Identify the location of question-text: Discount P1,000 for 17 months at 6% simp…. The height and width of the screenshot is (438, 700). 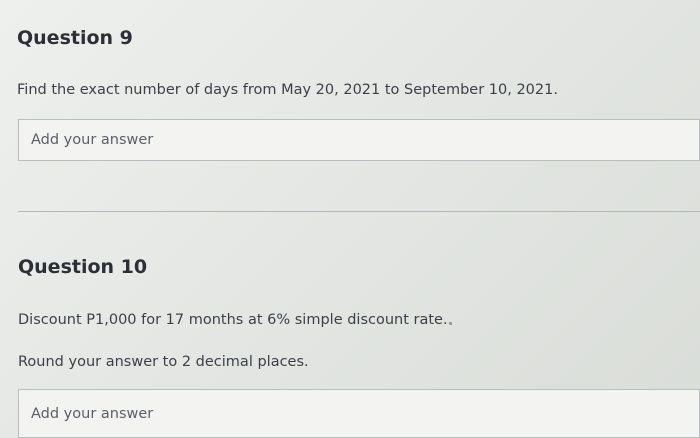
(233, 320).